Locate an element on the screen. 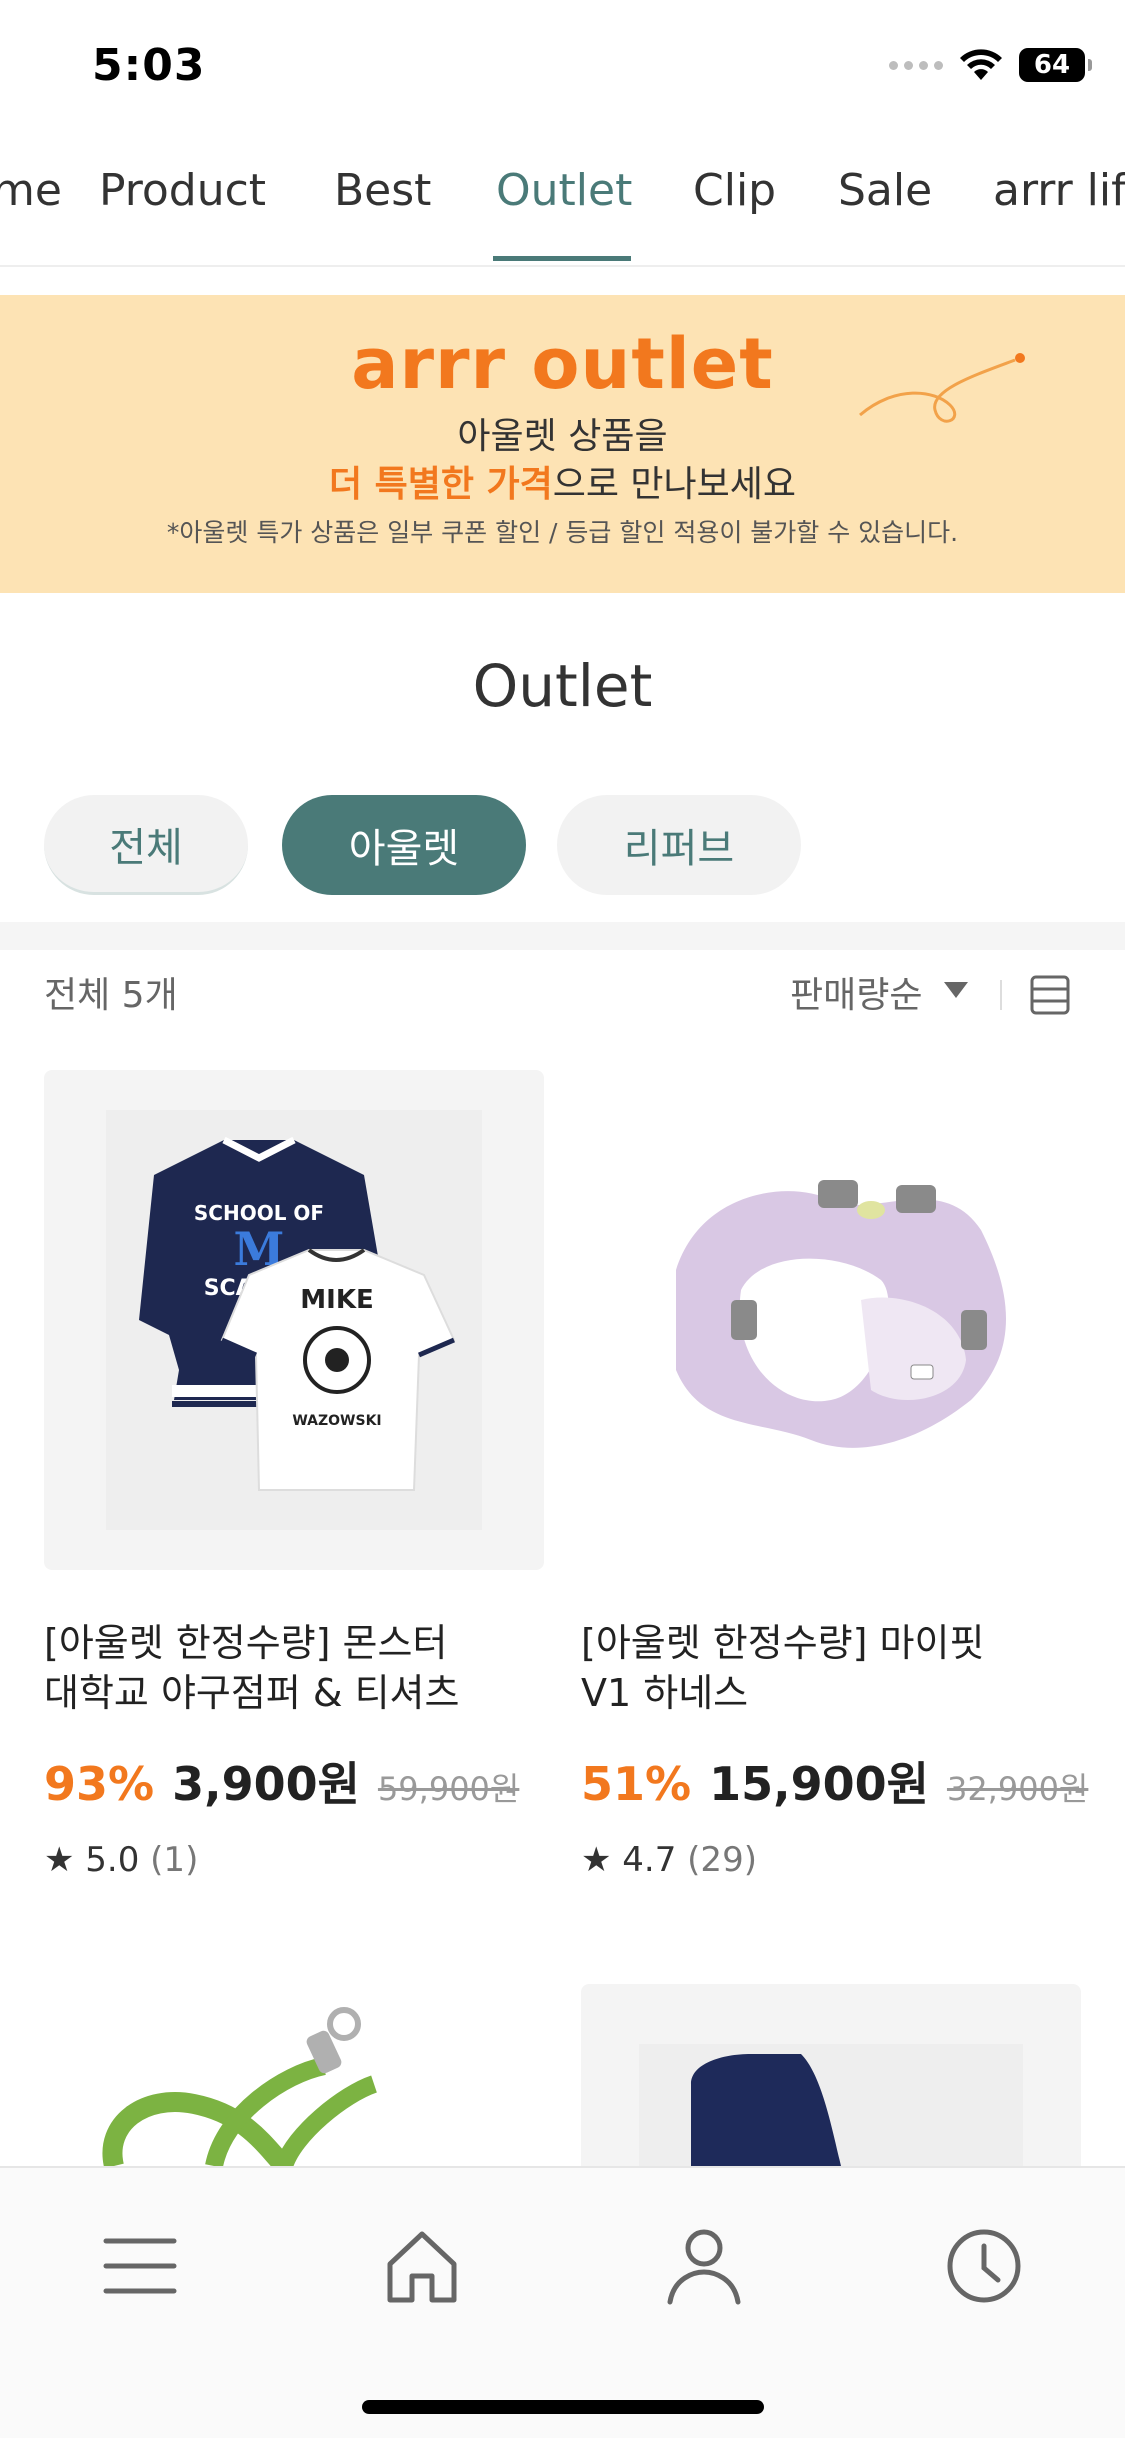 The height and width of the screenshot is (2438, 1125). product-rating: ★ 4.7 (29) is located at coordinates (669, 1860).